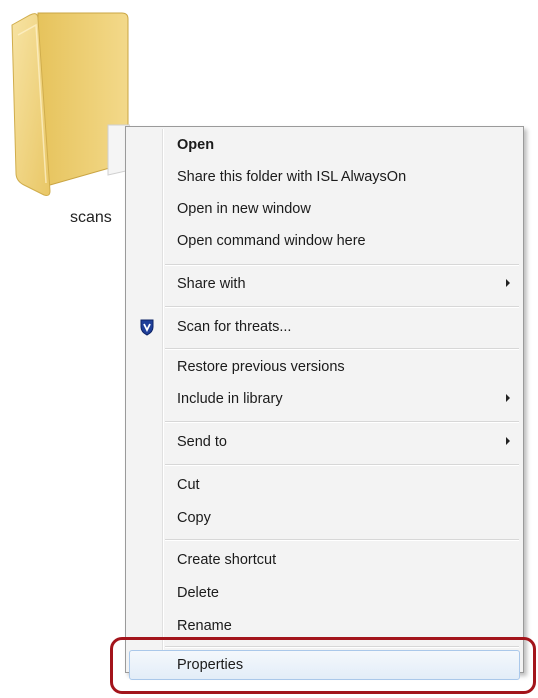 The width and height of the screenshot is (538, 698). What do you see at coordinates (324, 145) in the screenshot?
I see `menu-item-open: Open` at bounding box center [324, 145].